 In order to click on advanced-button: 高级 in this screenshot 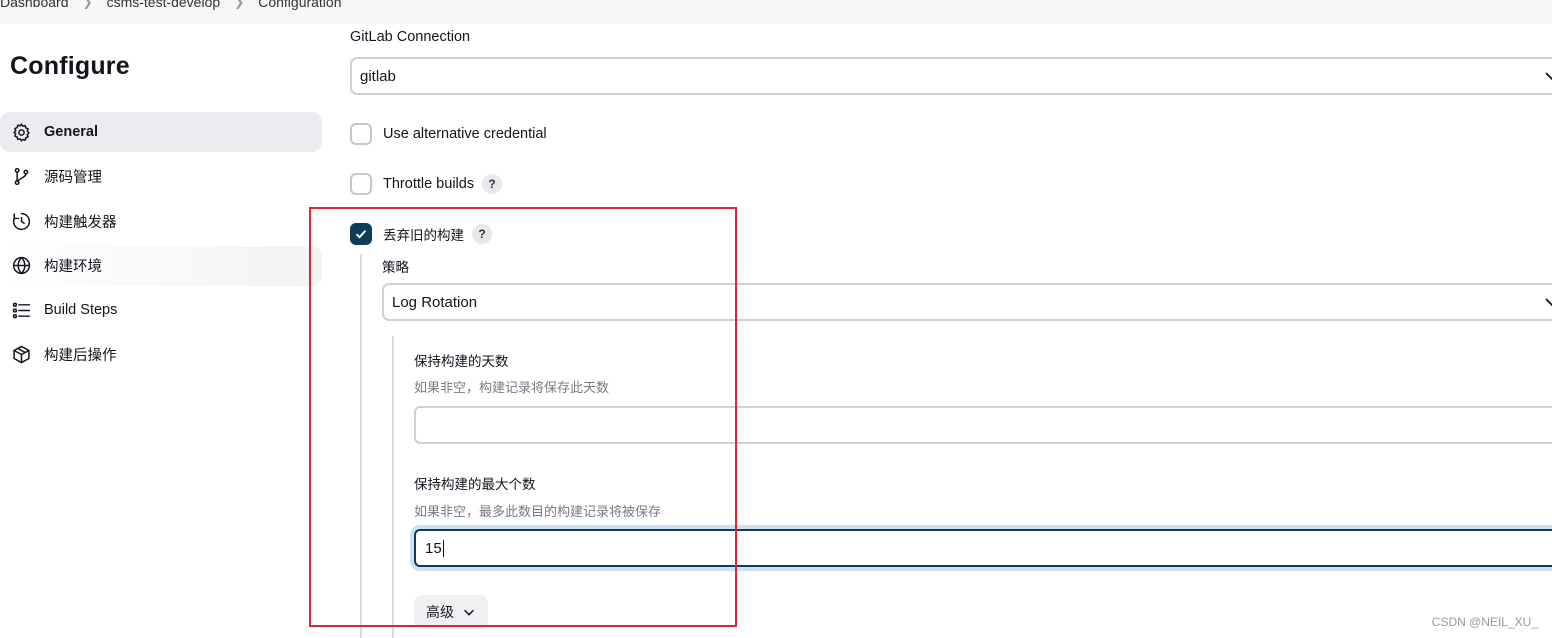, I will do `click(451, 612)`.